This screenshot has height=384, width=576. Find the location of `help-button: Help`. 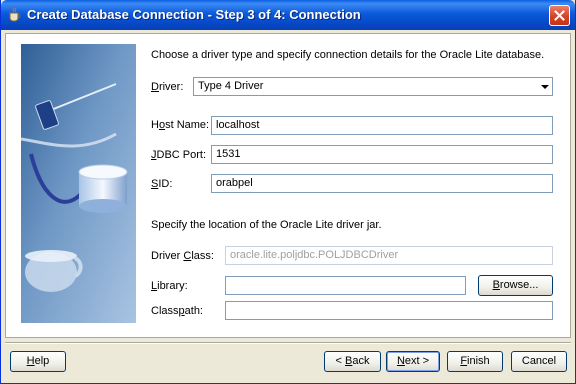

help-button: Help is located at coordinates (38, 361).